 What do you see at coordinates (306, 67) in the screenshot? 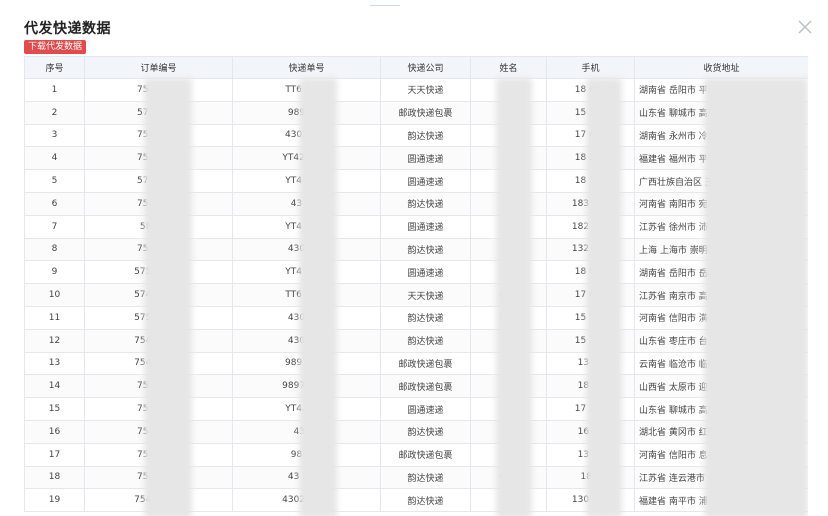
I see `header-tracking-number: 快递单号` at bounding box center [306, 67].